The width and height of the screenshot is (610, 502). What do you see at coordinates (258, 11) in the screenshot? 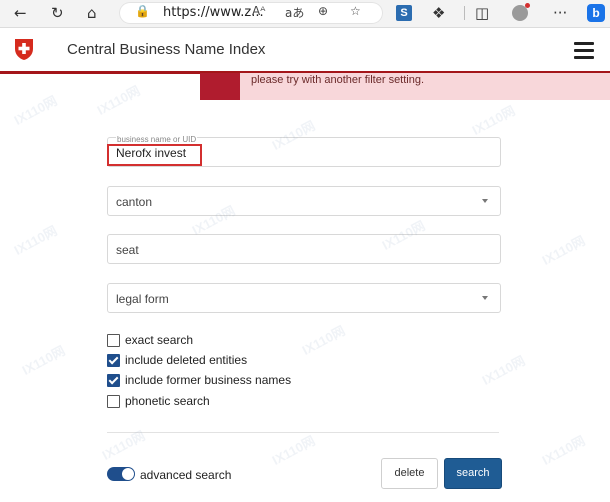
I see `read-aloud-icon: Aᴬ` at bounding box center [258, 11].